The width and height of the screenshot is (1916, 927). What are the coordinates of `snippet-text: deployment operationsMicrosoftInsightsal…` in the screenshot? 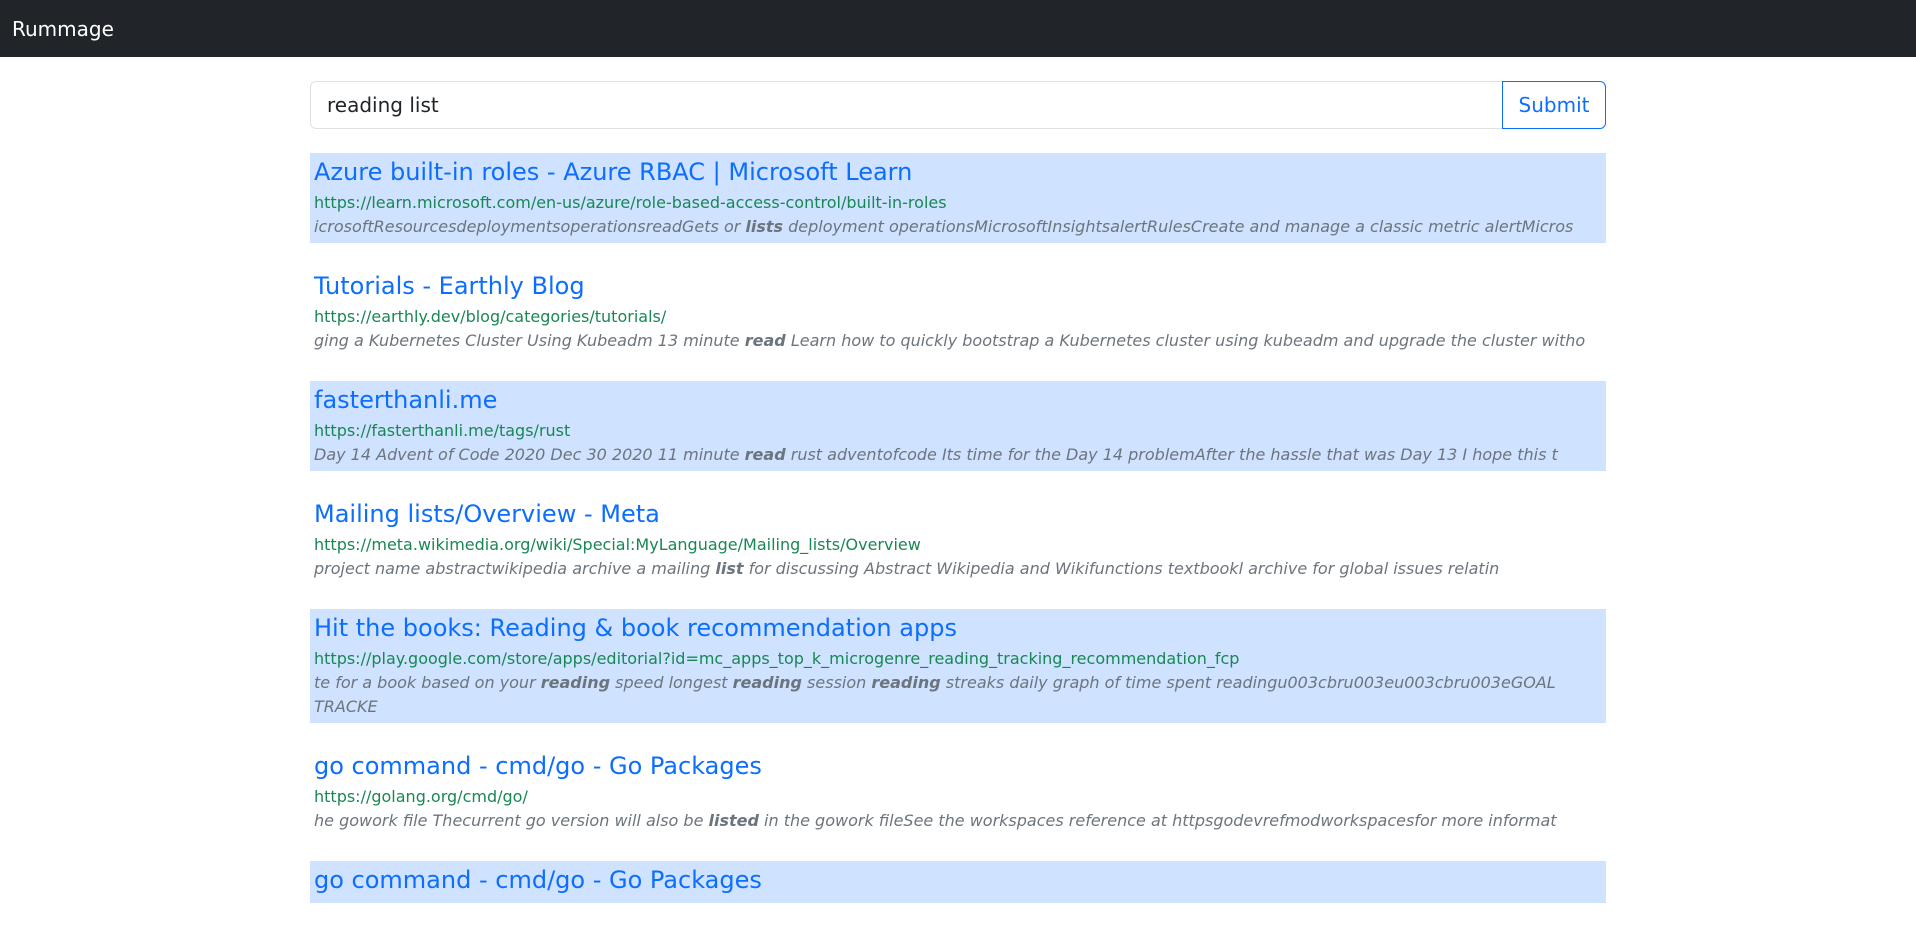 It's located at (1178, 226).